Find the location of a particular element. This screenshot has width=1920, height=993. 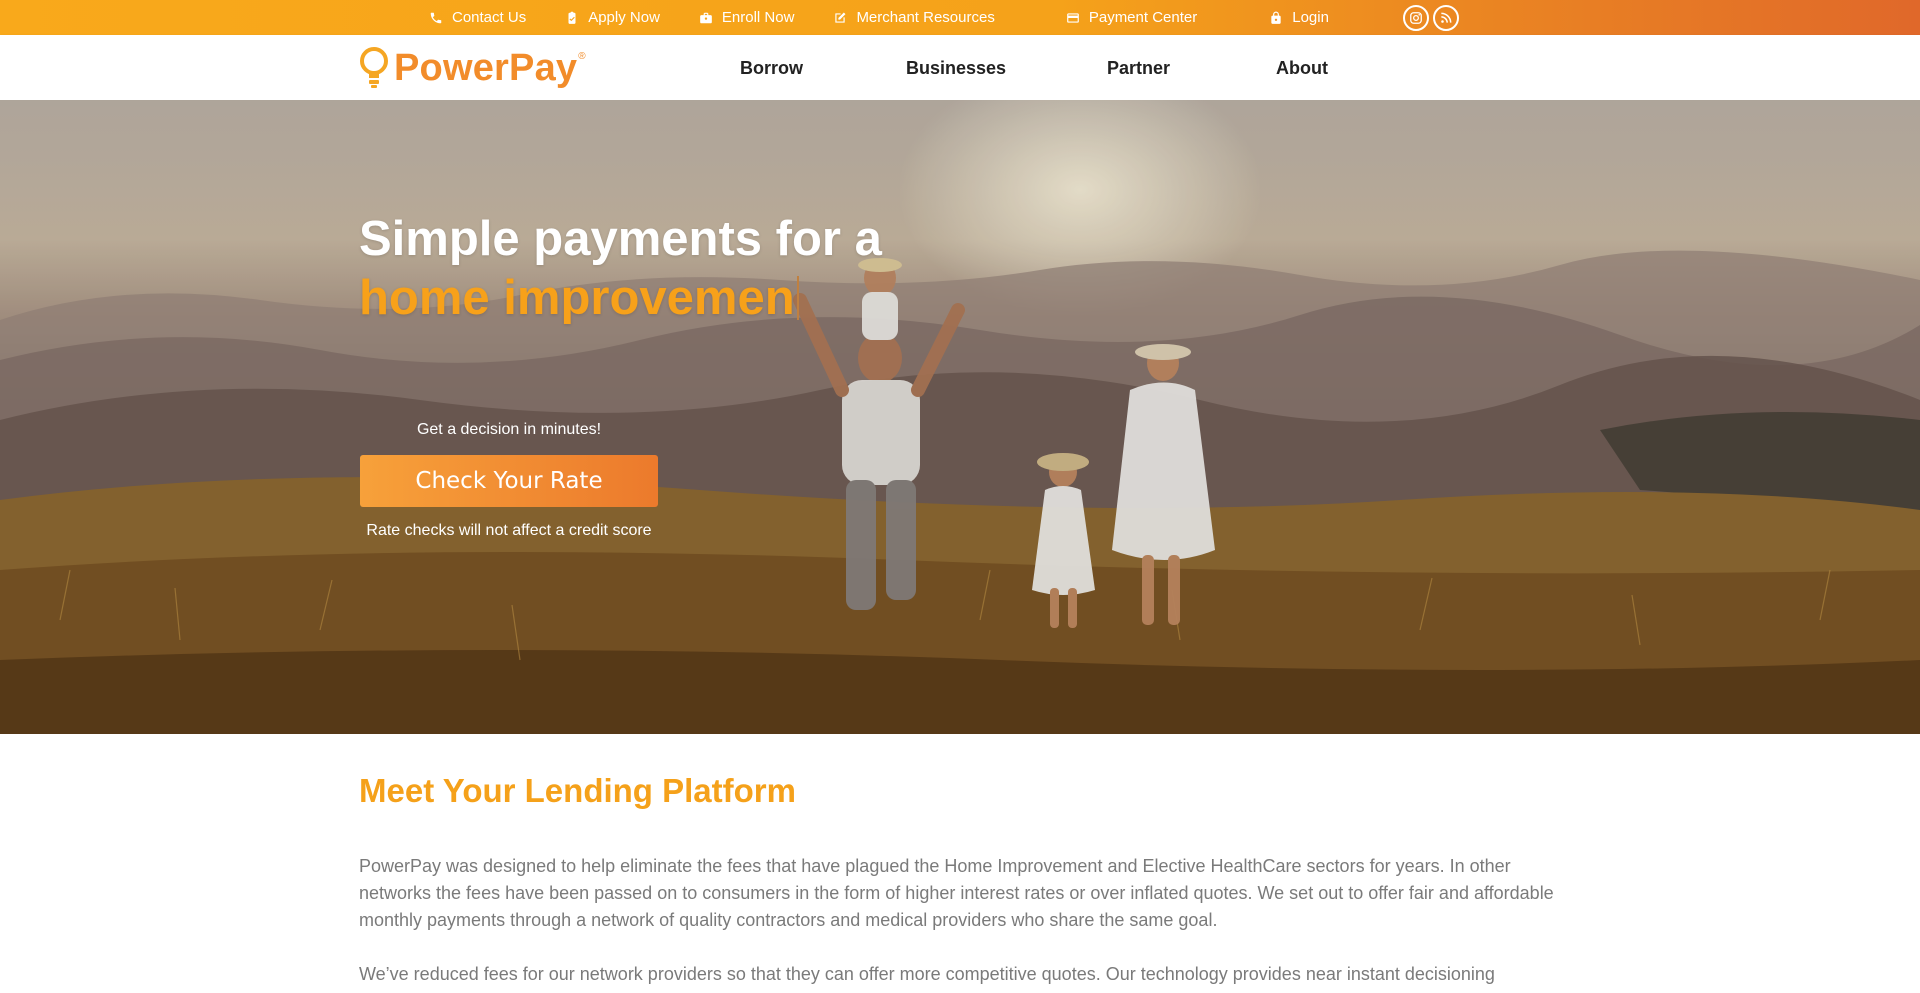

enroll-now-link: Enroll Now is located at coordinates (747, 17).